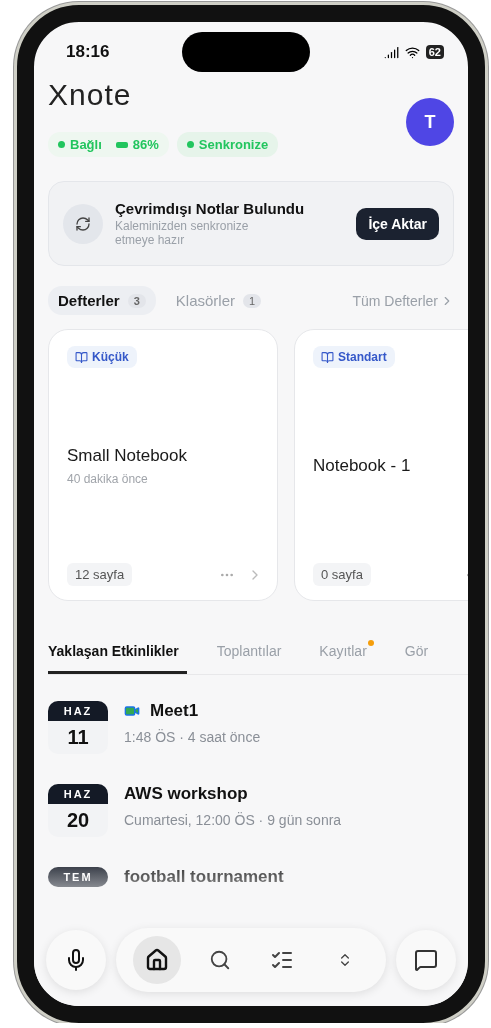 Image resolution: width=491 pixels, height=1028 pixels. I want to click on notebook-size-tag: Küçük, so click(102, 357).